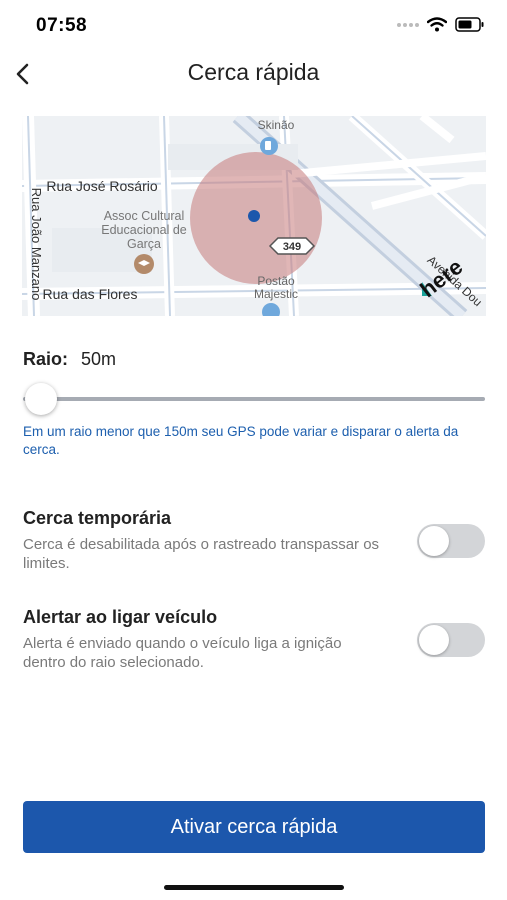 The image size is (507, 900). Describe the element at coordinates (101, 186) in the screenshot. I see `street-label: Rua José Rosário` at that location.